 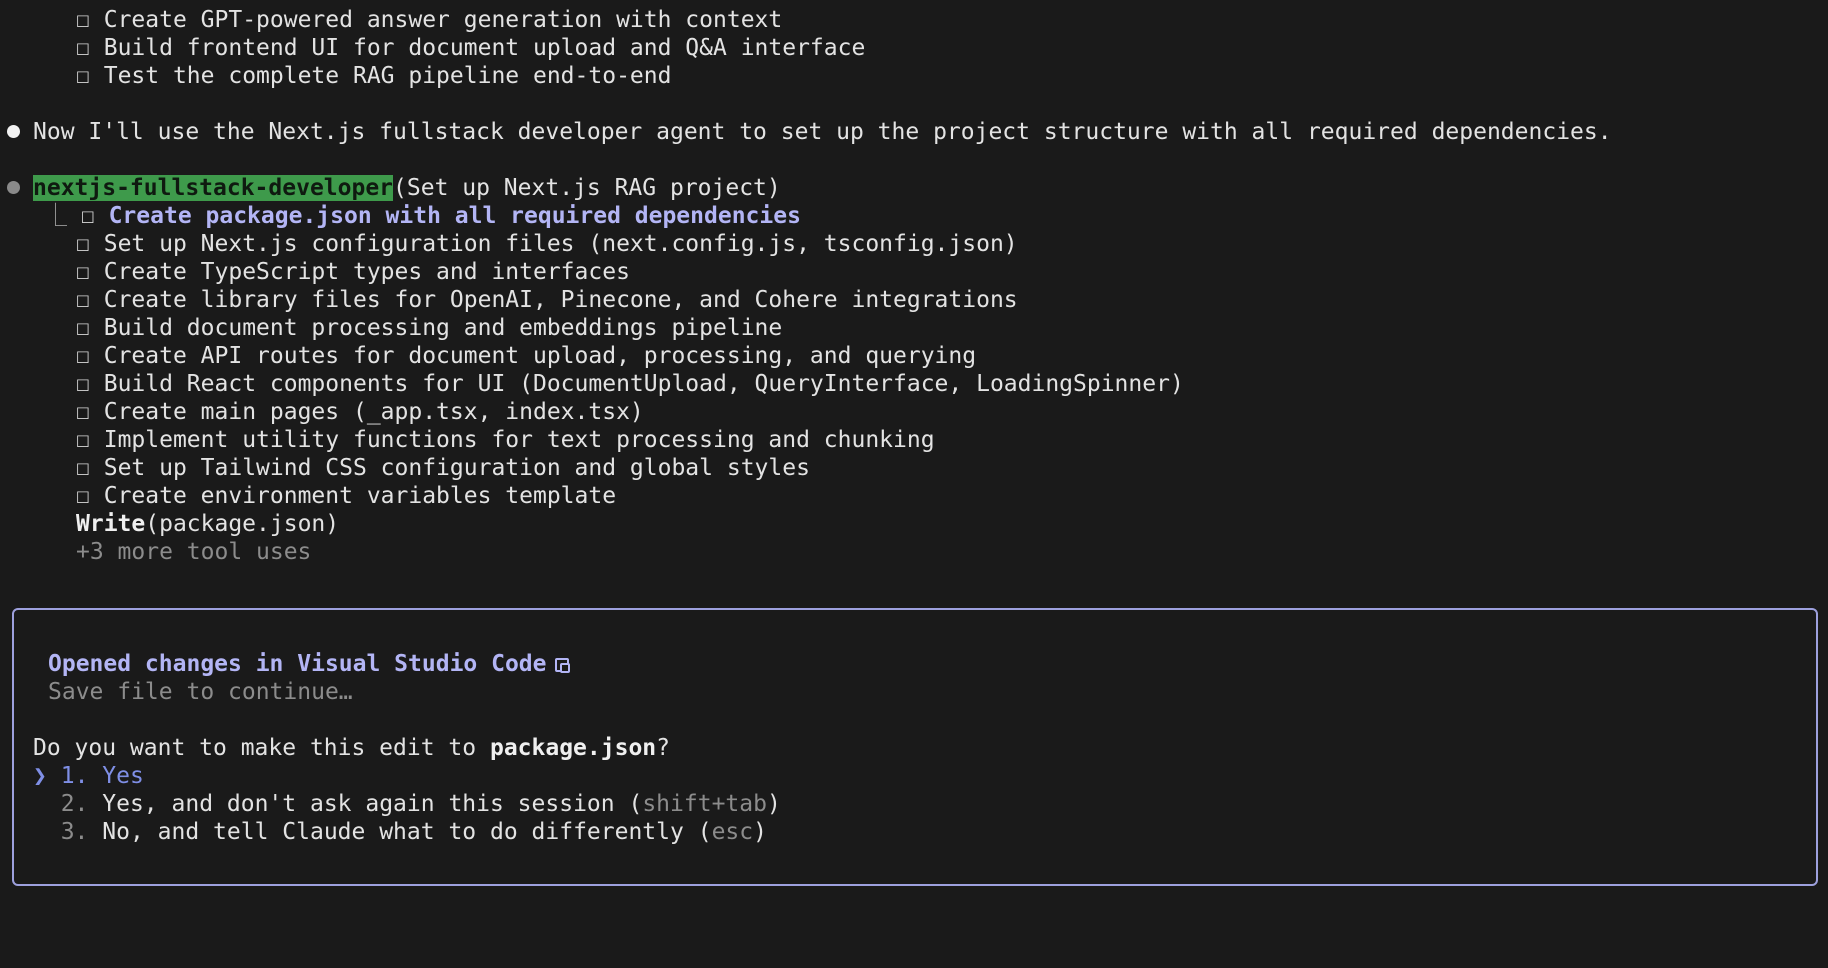 I want to click on dialog-title: Opened changes in Visual Studio Code, so click(x=297, y=664).